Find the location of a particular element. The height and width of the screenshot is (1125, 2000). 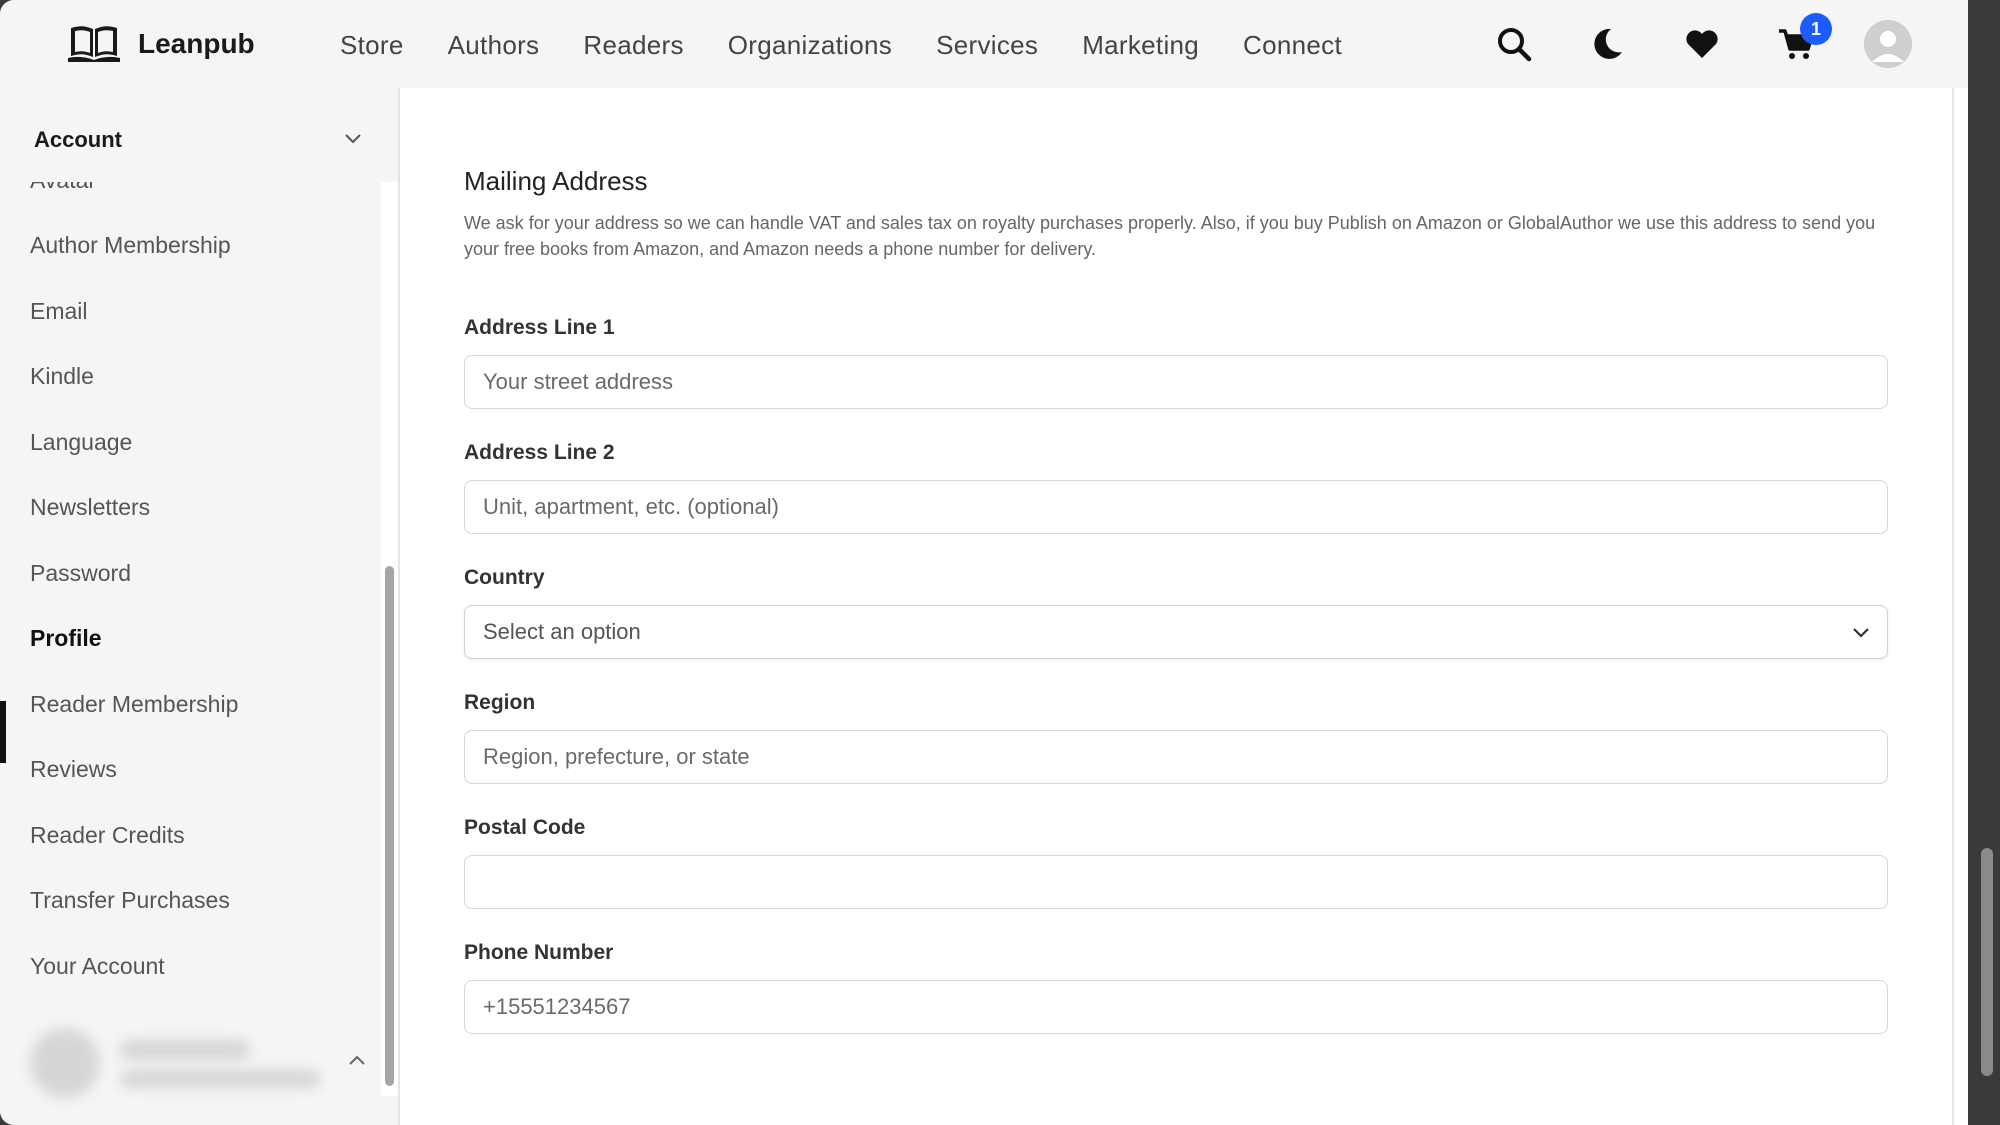

sidebar-item-password: Password is located at coordinates (80, 573).